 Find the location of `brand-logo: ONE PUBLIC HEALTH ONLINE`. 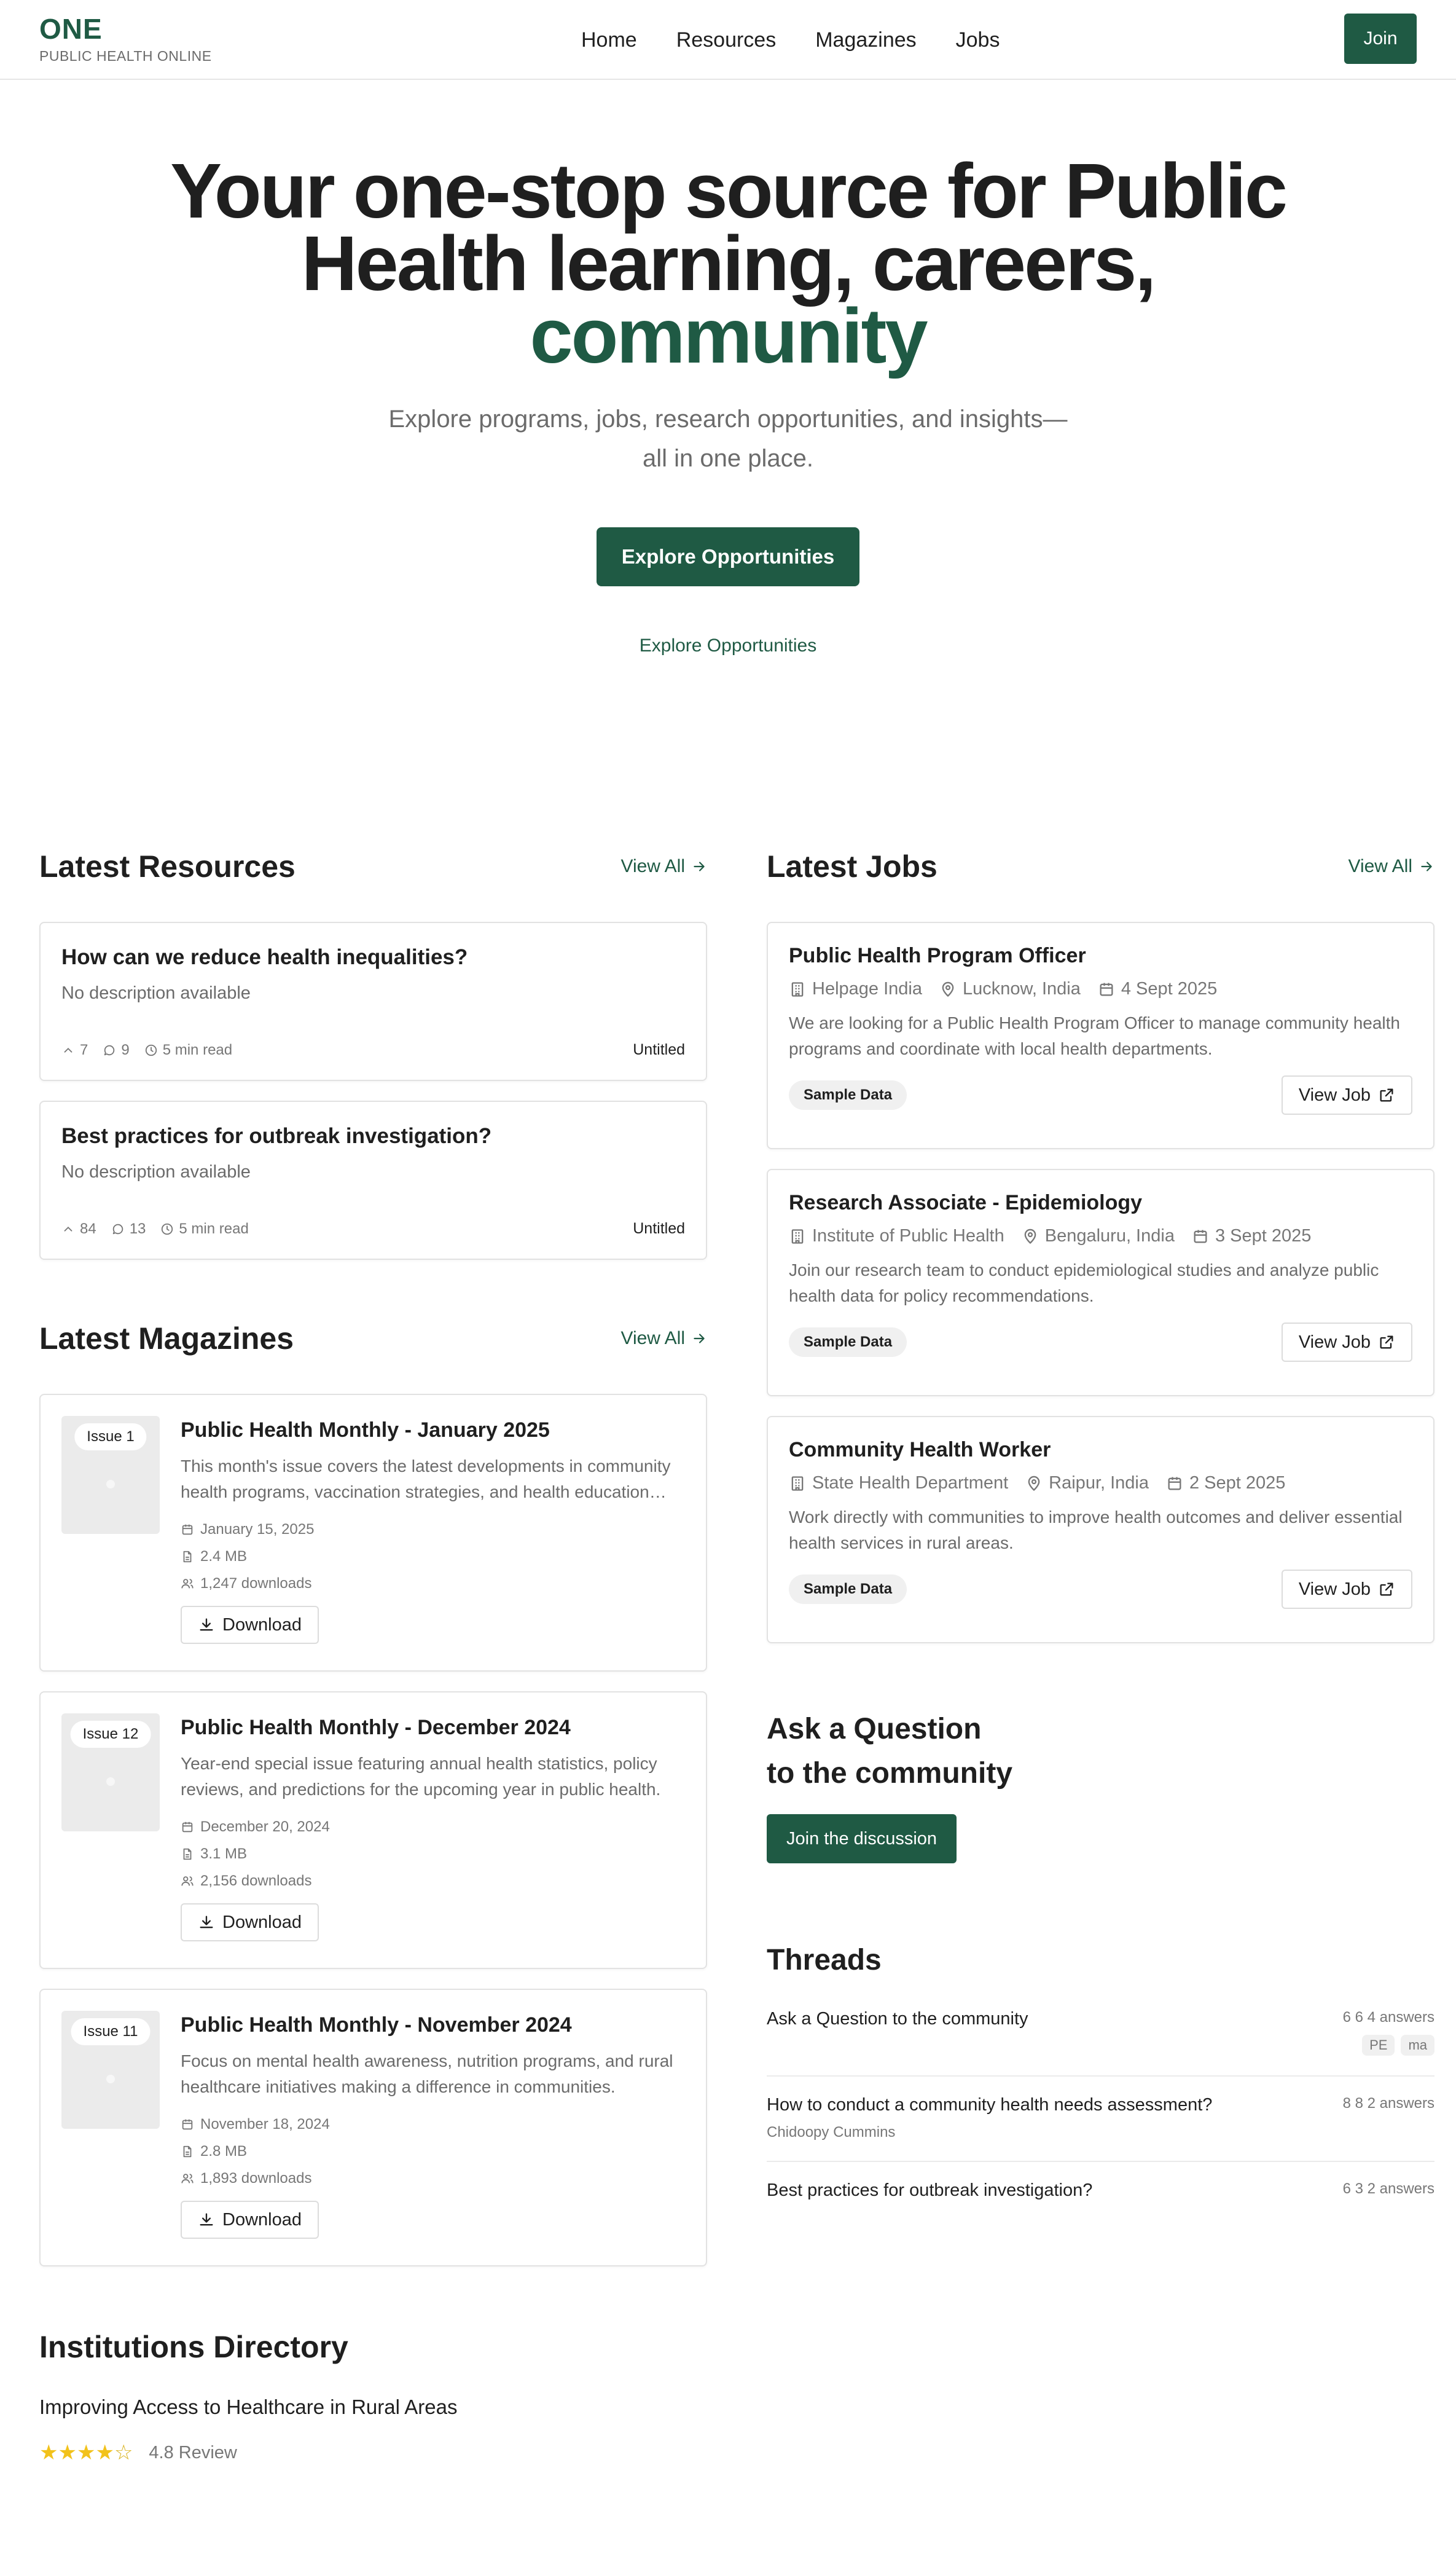

brand-logo: ONE PUBLIC HEALTH ONLINE is located at coordinates (125, 40).